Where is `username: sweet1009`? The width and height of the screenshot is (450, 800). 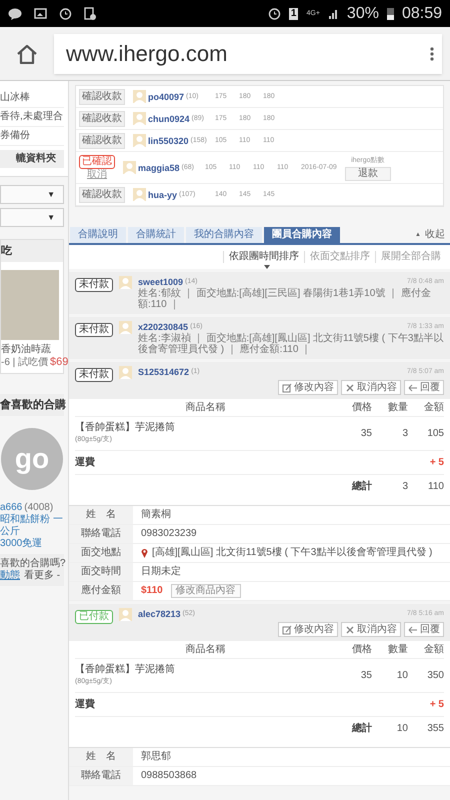 username: sweet1009 is located at coordinates (161, 282).